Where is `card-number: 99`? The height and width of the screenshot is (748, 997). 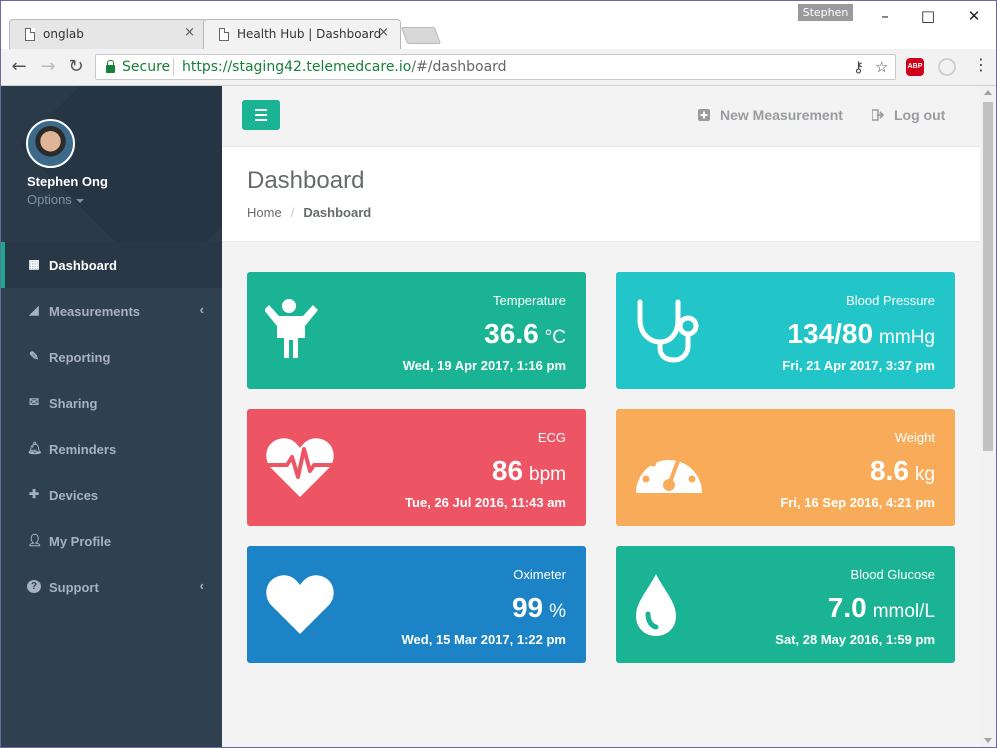 card-number: 99 is located at coordinates (527, 607).